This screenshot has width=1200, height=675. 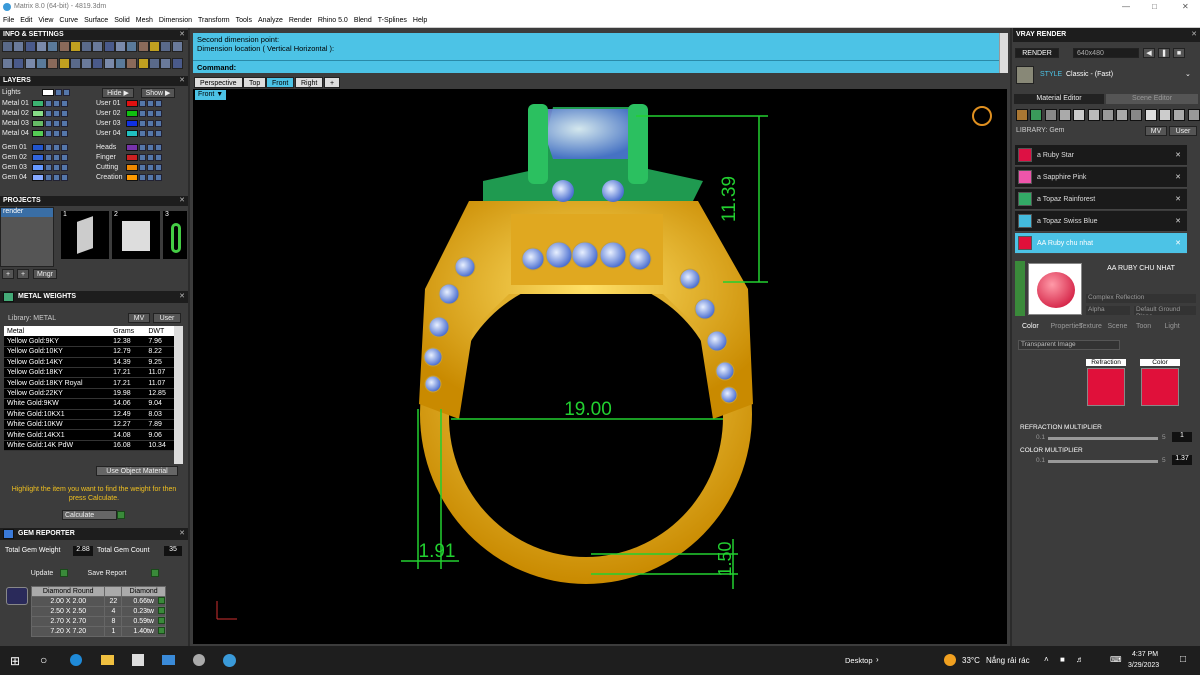 What do you see at coordinates (45, 274) in the screenshot?
I see `manager-button: Mngr` at bounding box center [45, 274].